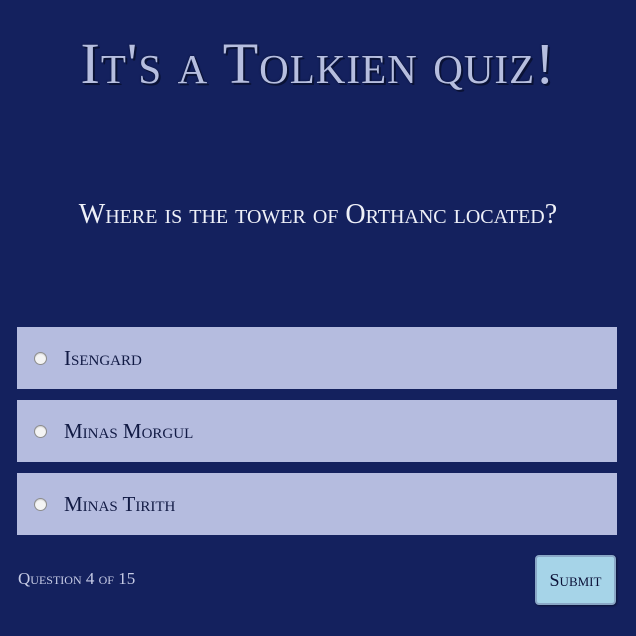  What do you see at coordinates (317, 358) in the screenshot?
I see `answer-option-isengard: Isengard` at bounding box center [317, 358].